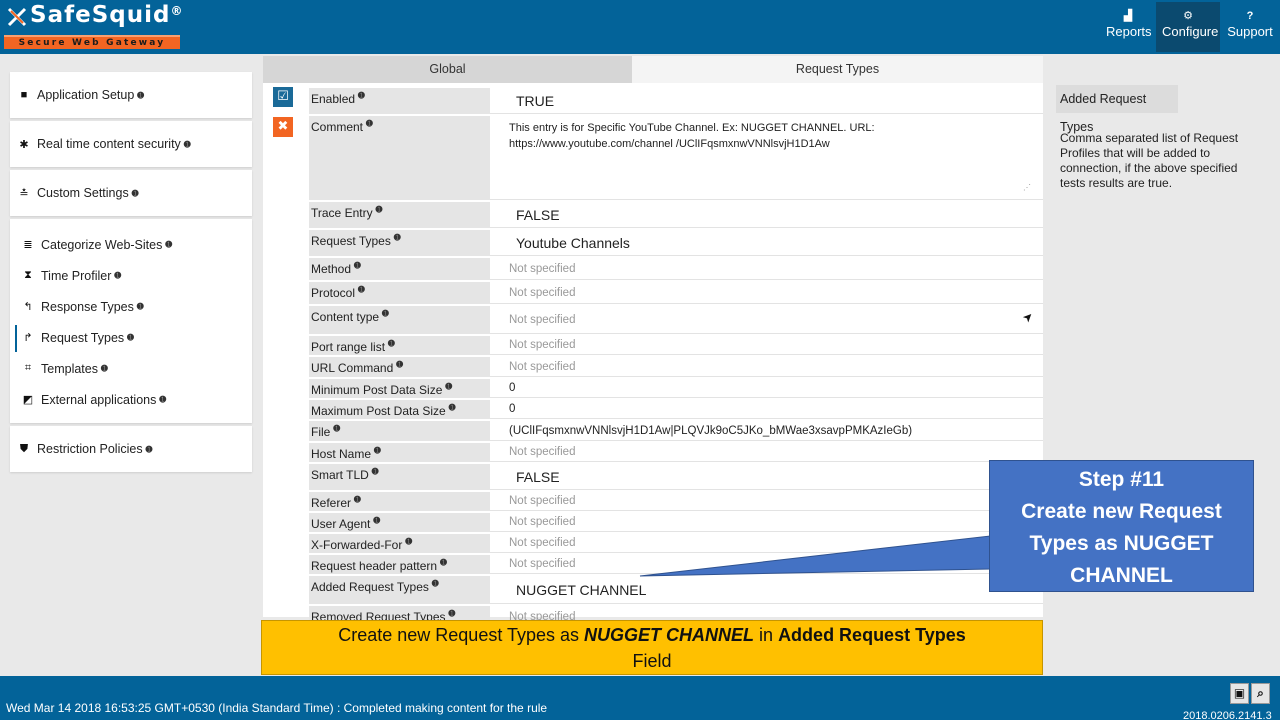 This screenshot has width=1280, height=720. I want to click on paper-plane-icon: ➤, so click(1027, 316).